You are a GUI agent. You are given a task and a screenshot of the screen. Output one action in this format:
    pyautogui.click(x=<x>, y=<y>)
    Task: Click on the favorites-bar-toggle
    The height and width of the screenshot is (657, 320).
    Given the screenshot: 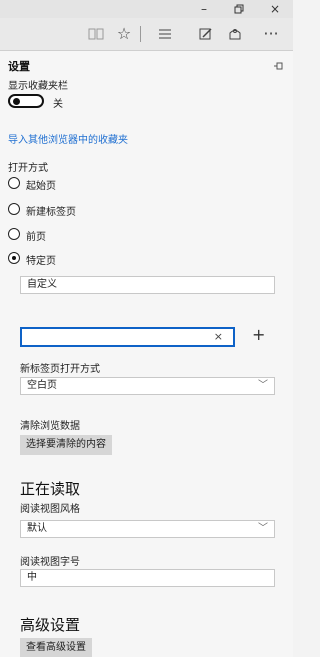 What is the action you would take?
    pyautogui.click(x=26, y=101)
    